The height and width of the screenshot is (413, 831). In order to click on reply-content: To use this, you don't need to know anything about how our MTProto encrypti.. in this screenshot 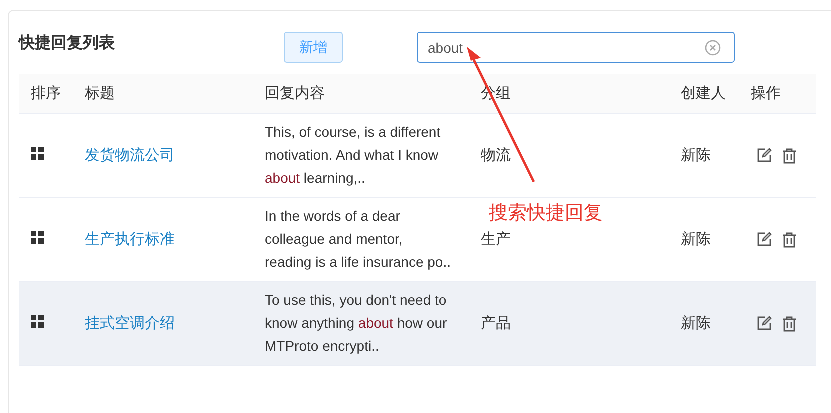, I will do `click(356, 323)`.